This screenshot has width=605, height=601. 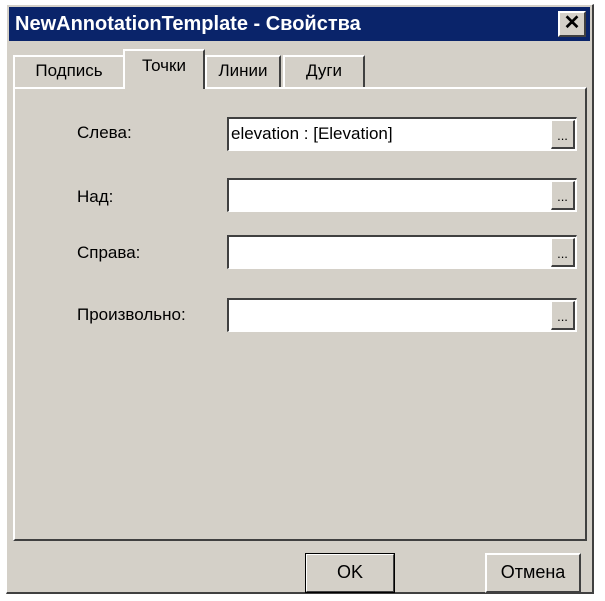 I want to click on close-button: ✕, so click(x=572, y=24).